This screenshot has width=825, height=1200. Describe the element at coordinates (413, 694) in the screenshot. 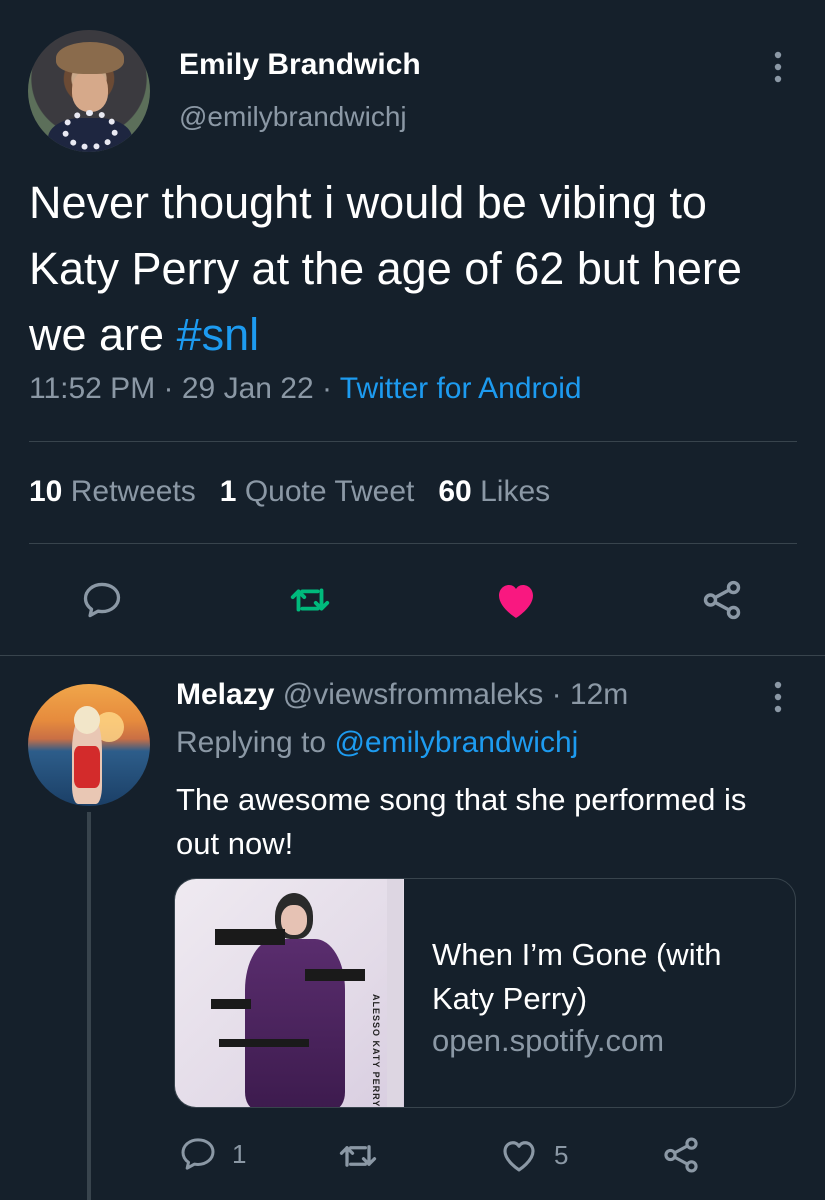

I see `reply-author-handle: @viewsfrommaleks` at that location.